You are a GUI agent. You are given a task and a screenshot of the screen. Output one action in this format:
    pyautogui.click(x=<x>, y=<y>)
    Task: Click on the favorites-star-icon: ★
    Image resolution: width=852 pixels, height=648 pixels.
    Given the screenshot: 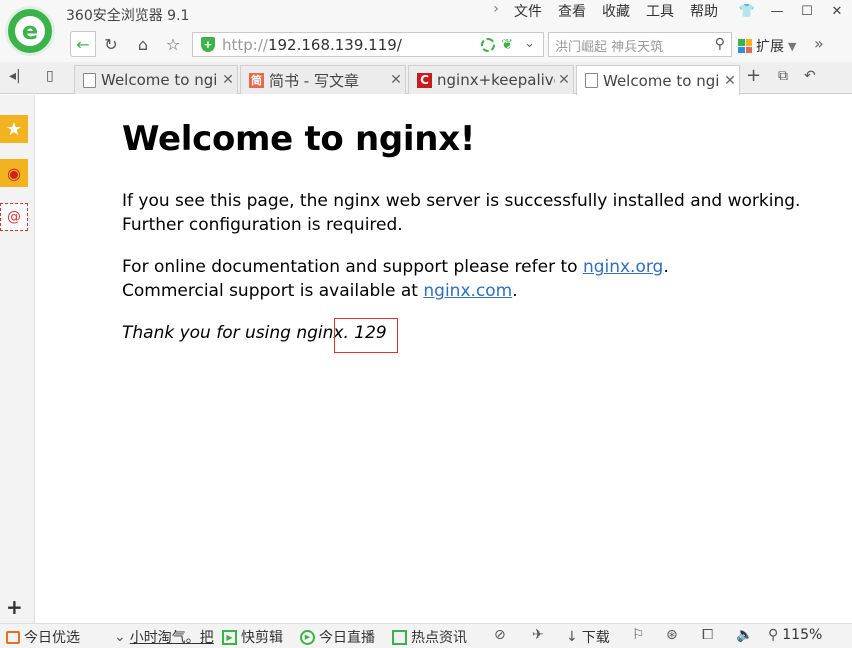 What is the action you would take?
    pyautogui.click(x=14, y=129)
    